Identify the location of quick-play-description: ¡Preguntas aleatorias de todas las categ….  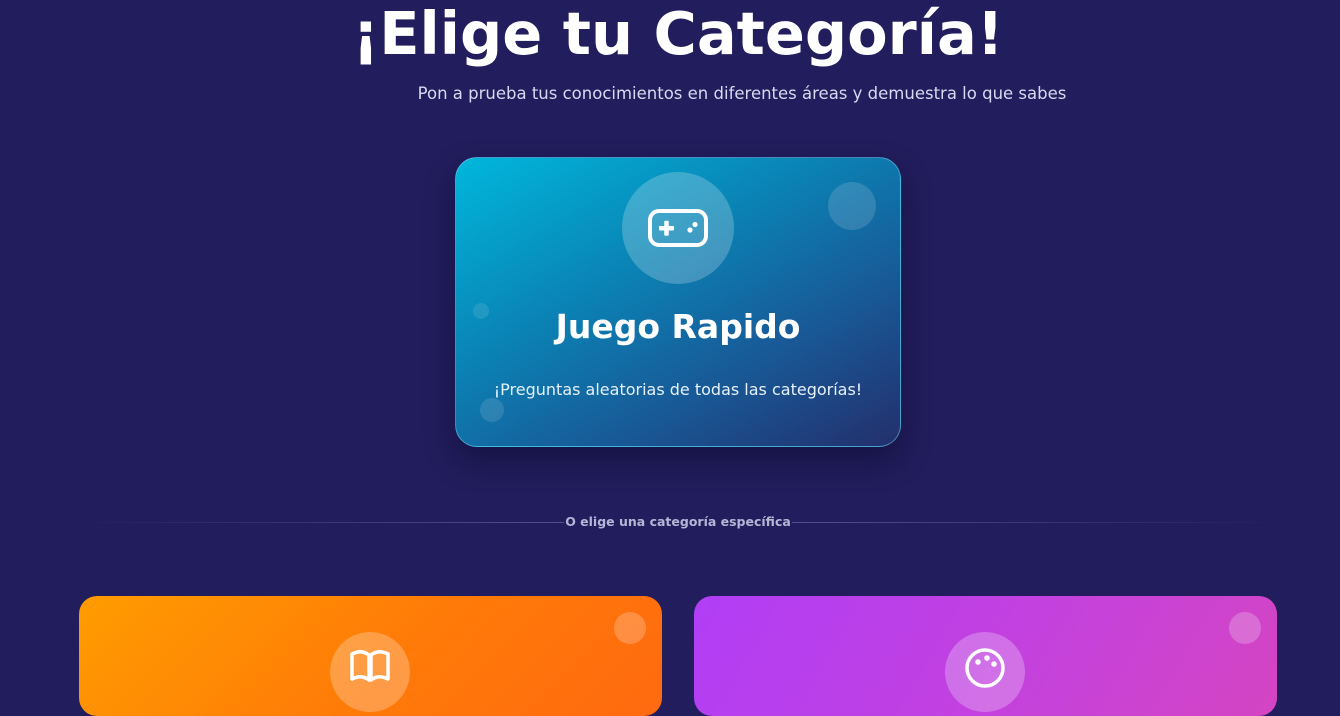
(678, 389).